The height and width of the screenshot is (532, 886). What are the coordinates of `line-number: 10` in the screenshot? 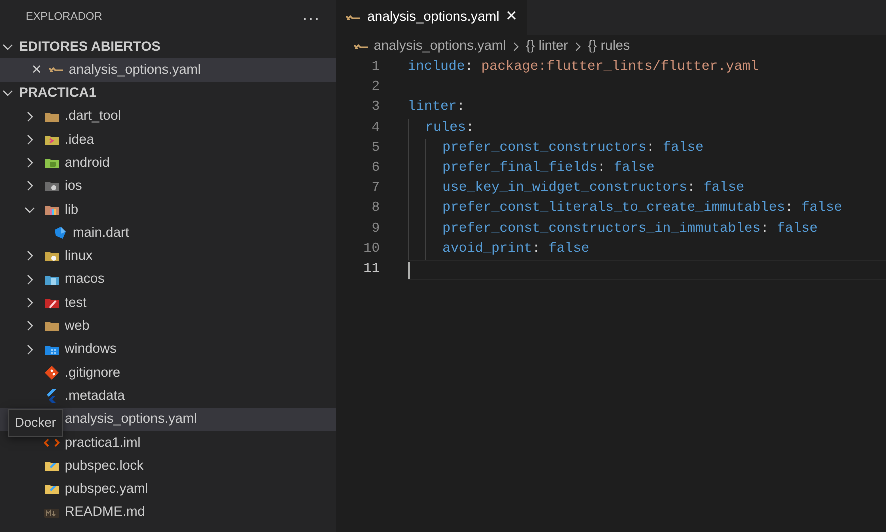 It's located at (371, 249).